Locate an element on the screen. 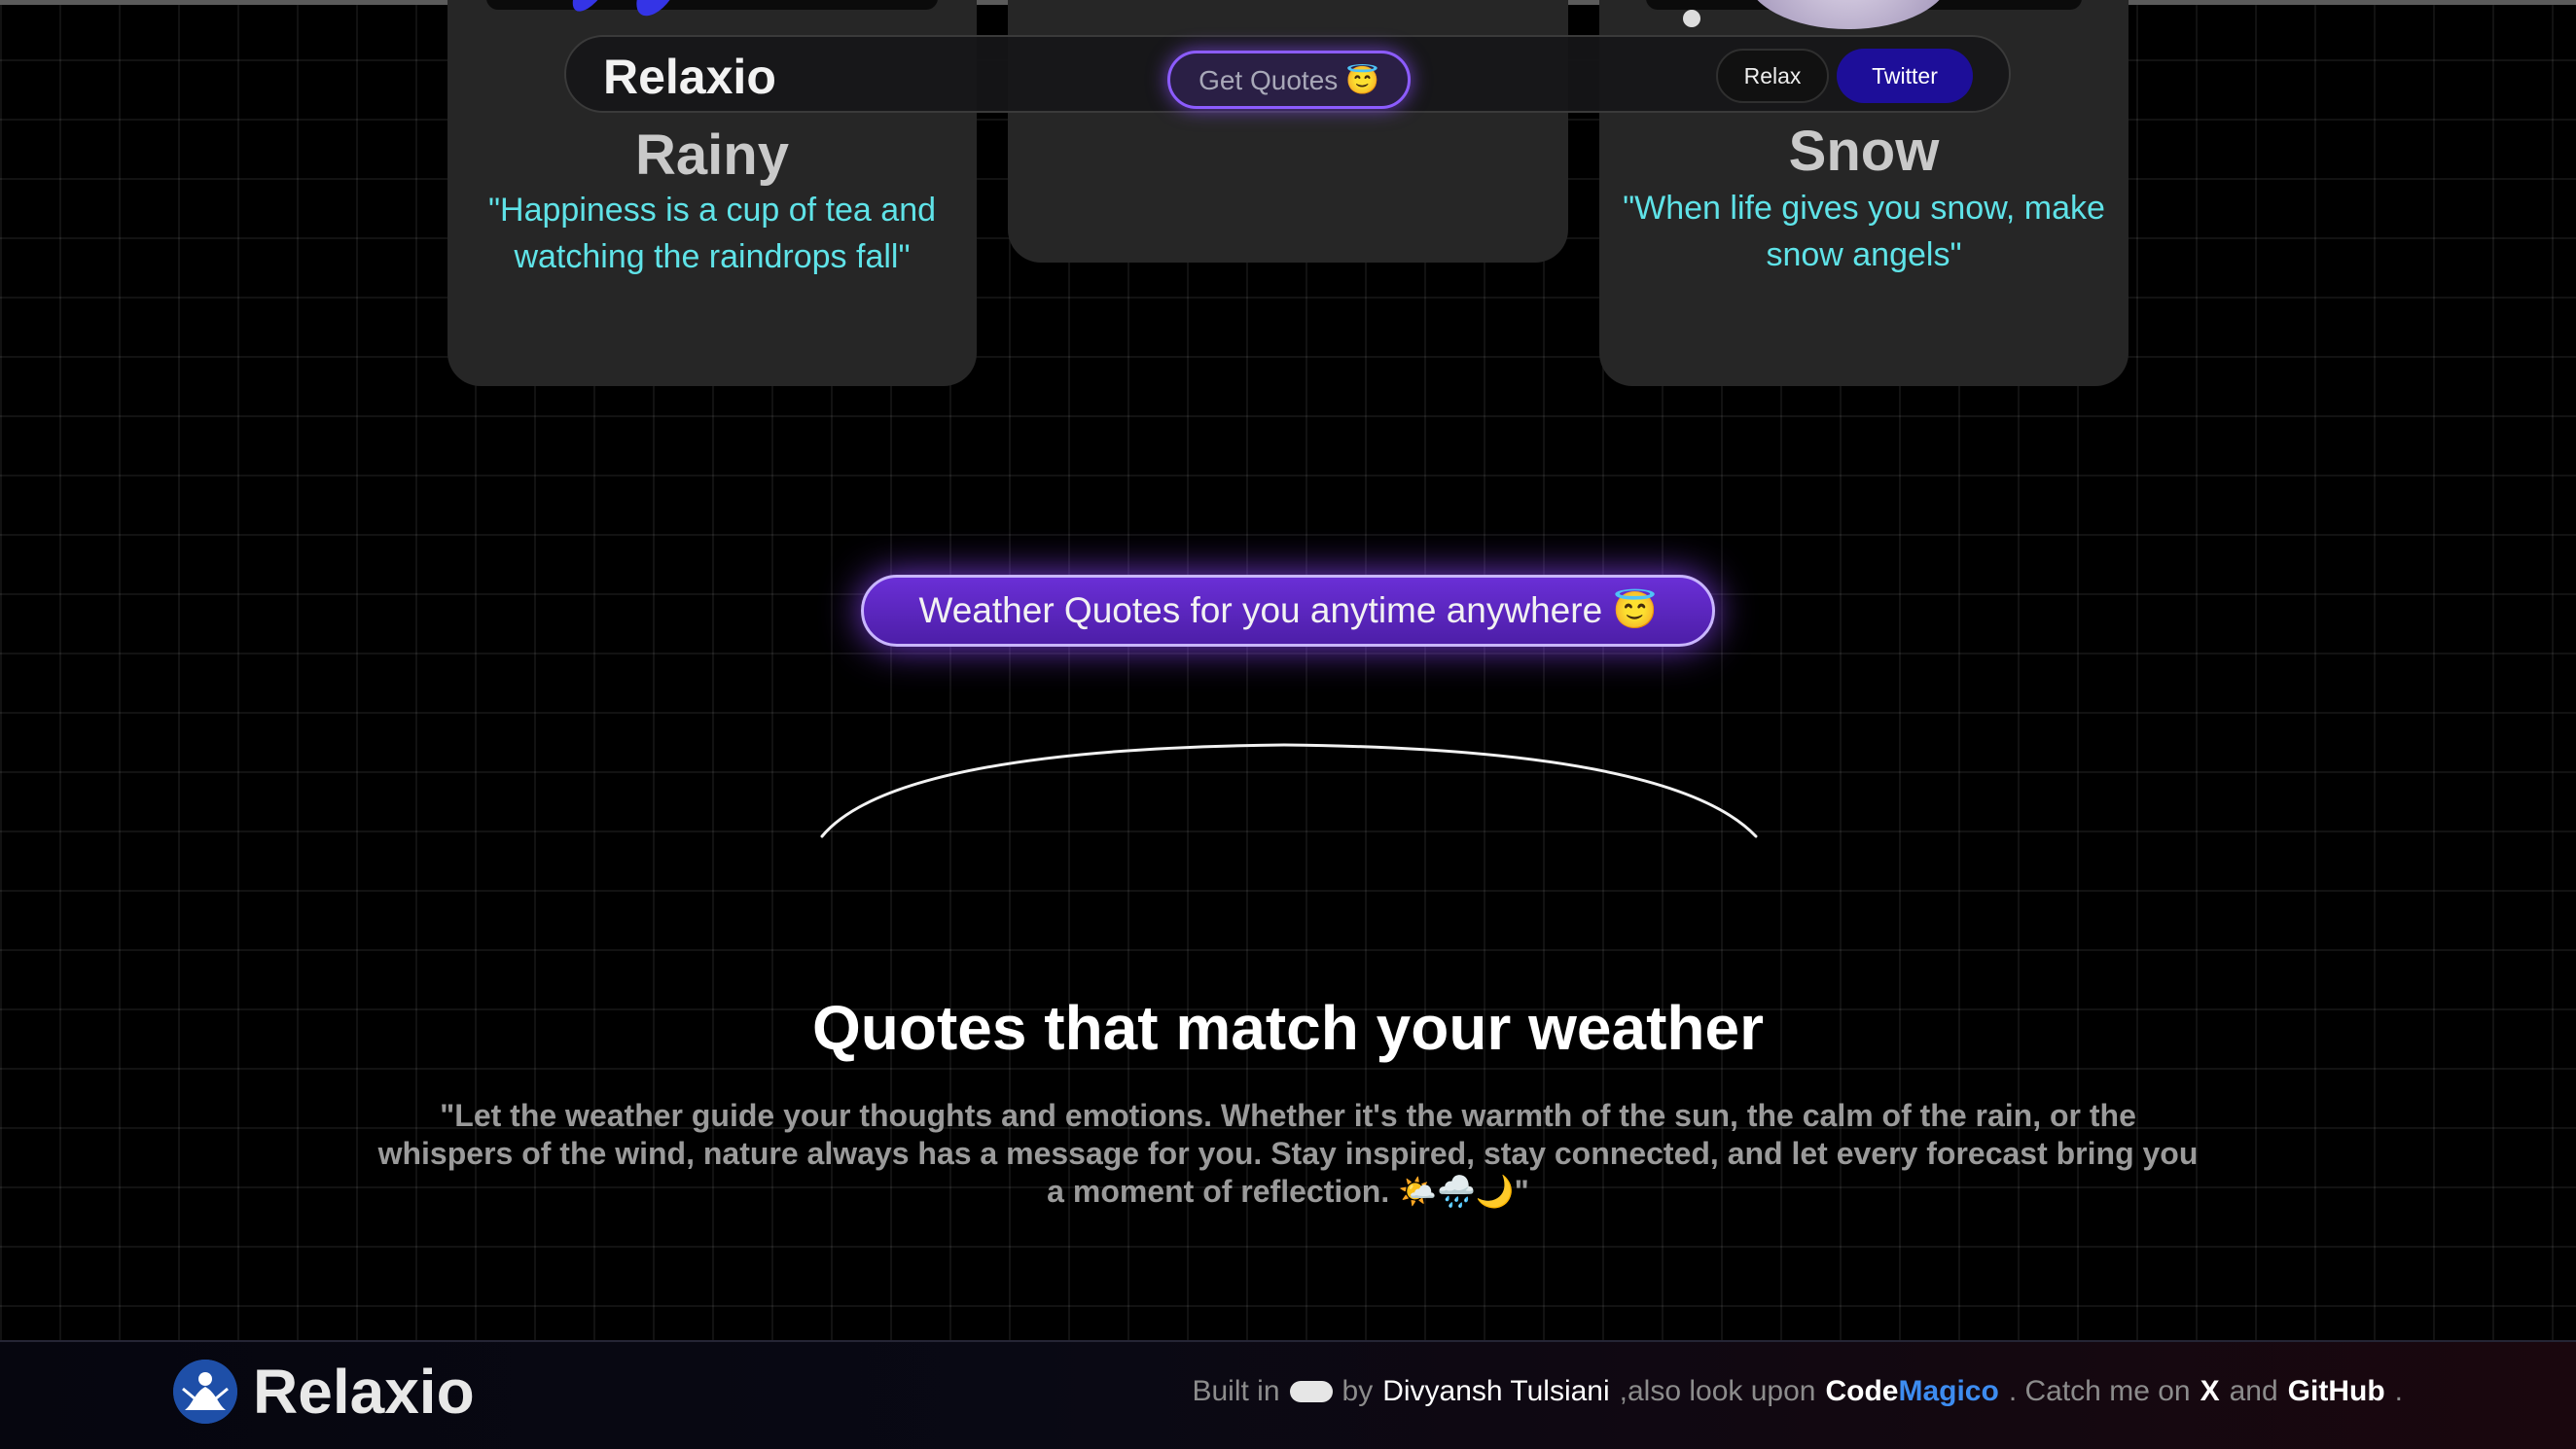 The image size is (2576, 1449). built-in-text: Built in is located at coordinates (1236, 1391).